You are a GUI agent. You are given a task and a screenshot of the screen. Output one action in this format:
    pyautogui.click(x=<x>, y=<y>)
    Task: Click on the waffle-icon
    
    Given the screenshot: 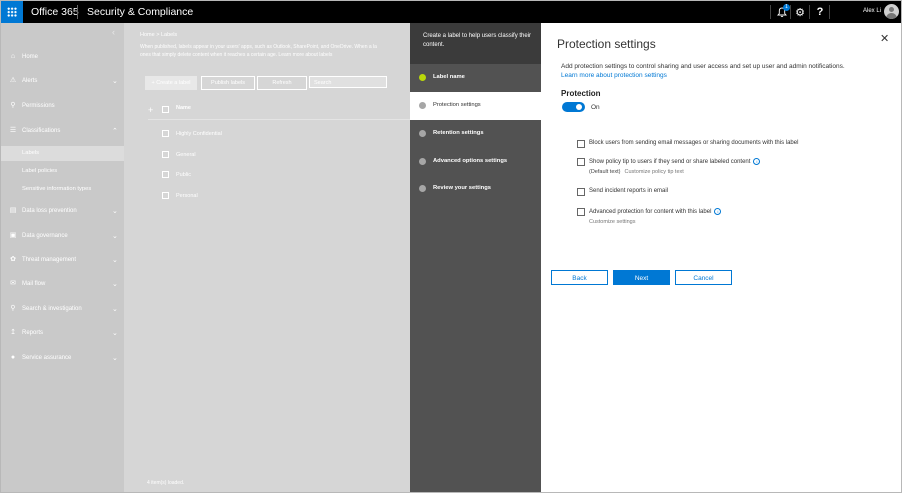 What is the action you would take?
    pyautogui.click(x=12, y=12)
    